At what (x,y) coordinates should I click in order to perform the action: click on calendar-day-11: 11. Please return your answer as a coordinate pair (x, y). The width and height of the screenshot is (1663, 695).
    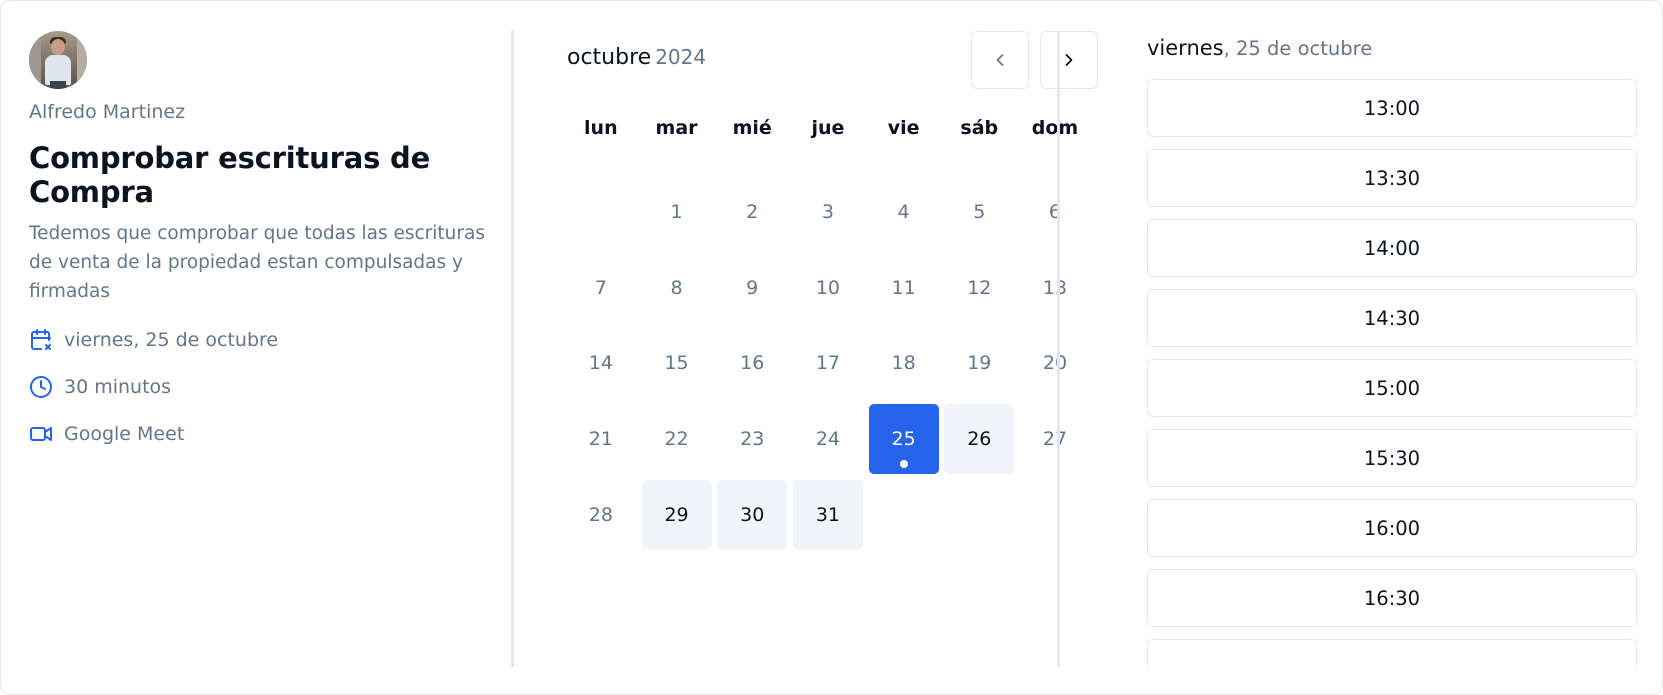
    Looking at the image, I should click on (904, 288).